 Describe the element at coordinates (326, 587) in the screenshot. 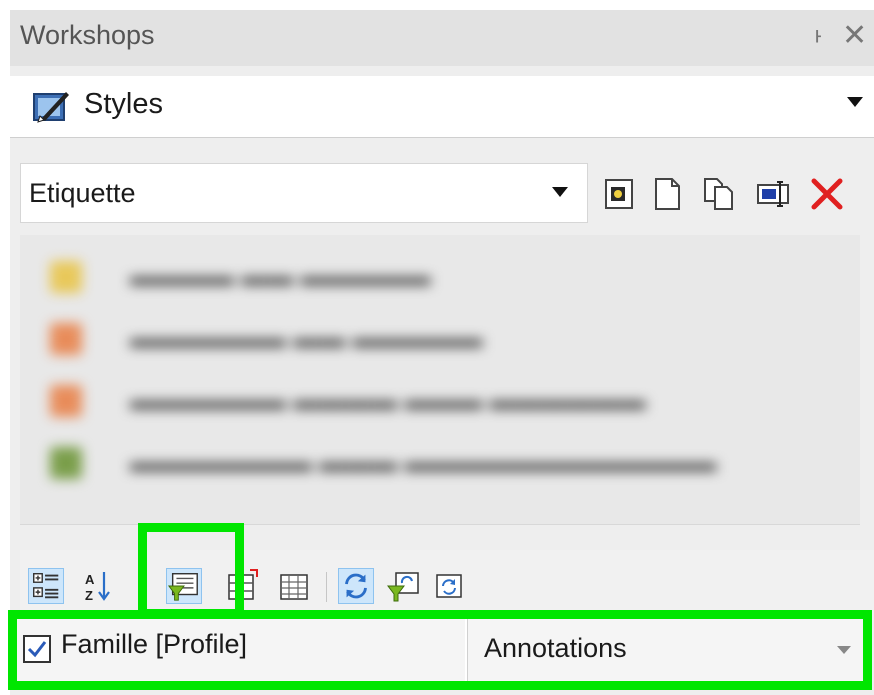

I see `toolbar-separator` at that location.